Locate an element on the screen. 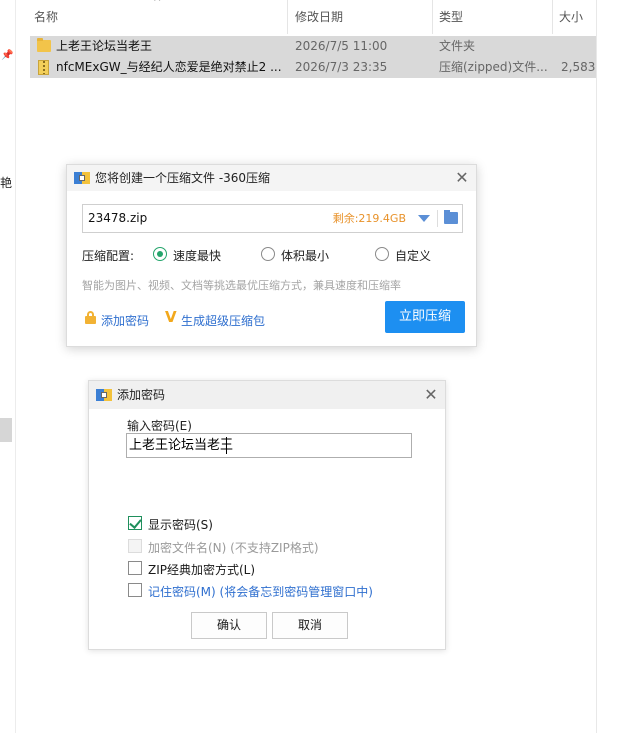  lock-icon is located at coordinates (90, 317).